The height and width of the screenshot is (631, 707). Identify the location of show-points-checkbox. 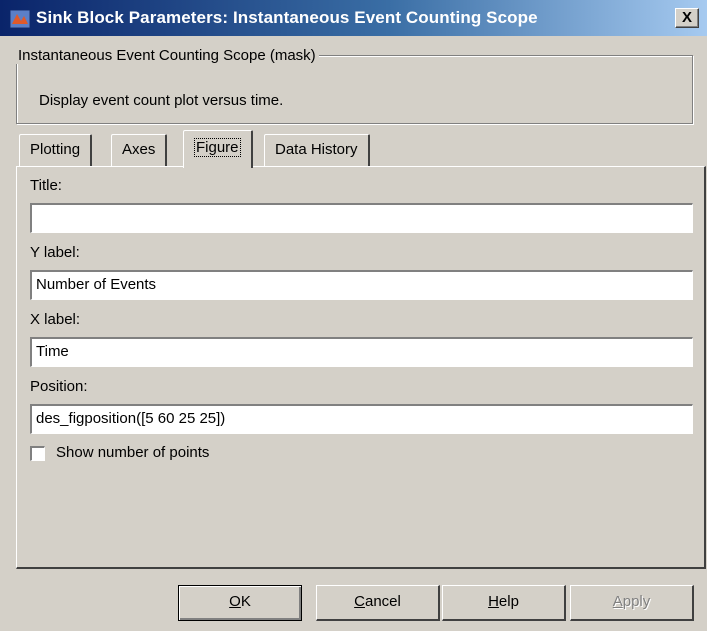
(37, 453).